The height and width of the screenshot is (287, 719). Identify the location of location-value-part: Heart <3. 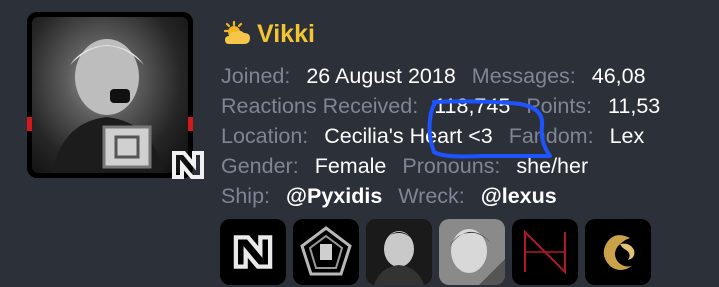
(451, 136).